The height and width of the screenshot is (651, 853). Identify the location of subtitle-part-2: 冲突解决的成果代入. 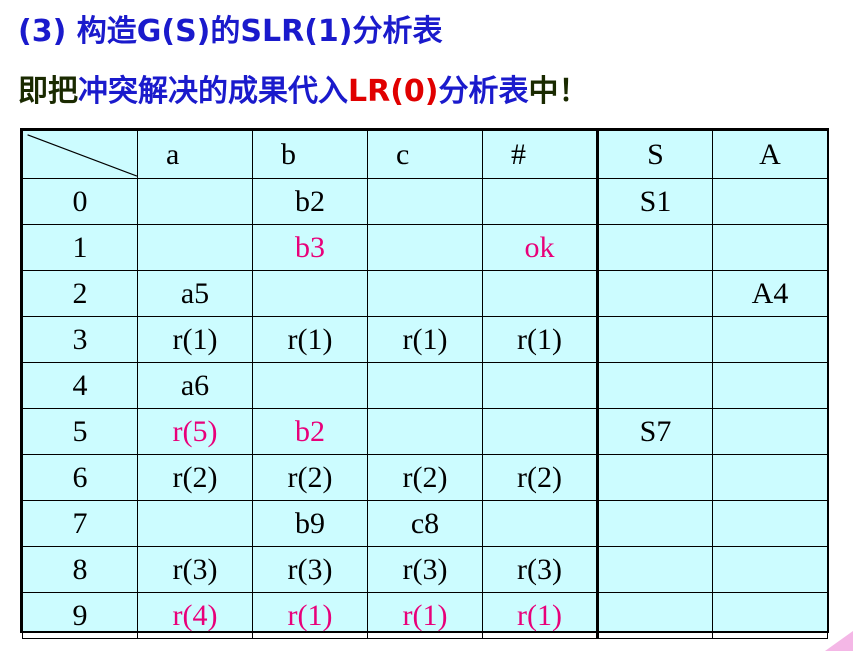
(213, 91).